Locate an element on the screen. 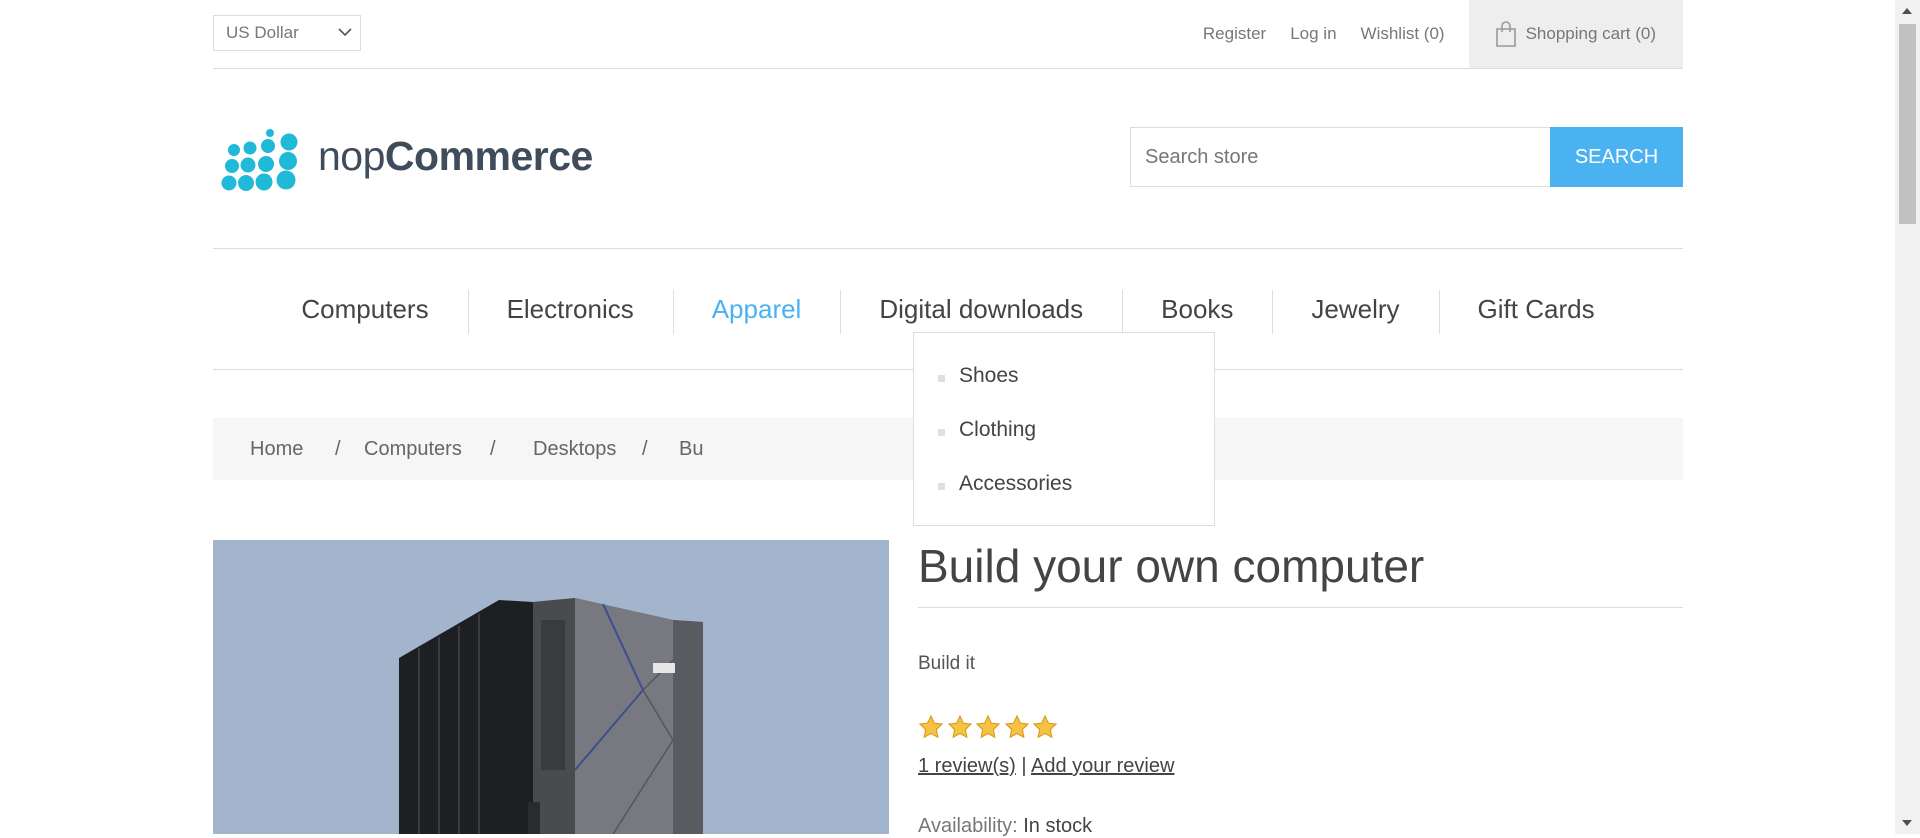  scroll-down-arrow-icon is located at coordinates (1907, 823).